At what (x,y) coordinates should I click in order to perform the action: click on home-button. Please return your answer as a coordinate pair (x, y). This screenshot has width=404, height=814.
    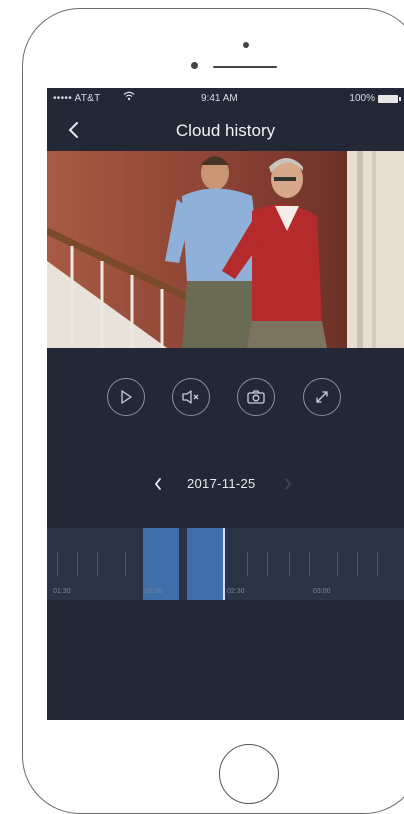
    Looking at the image, I should click on (249, 774).